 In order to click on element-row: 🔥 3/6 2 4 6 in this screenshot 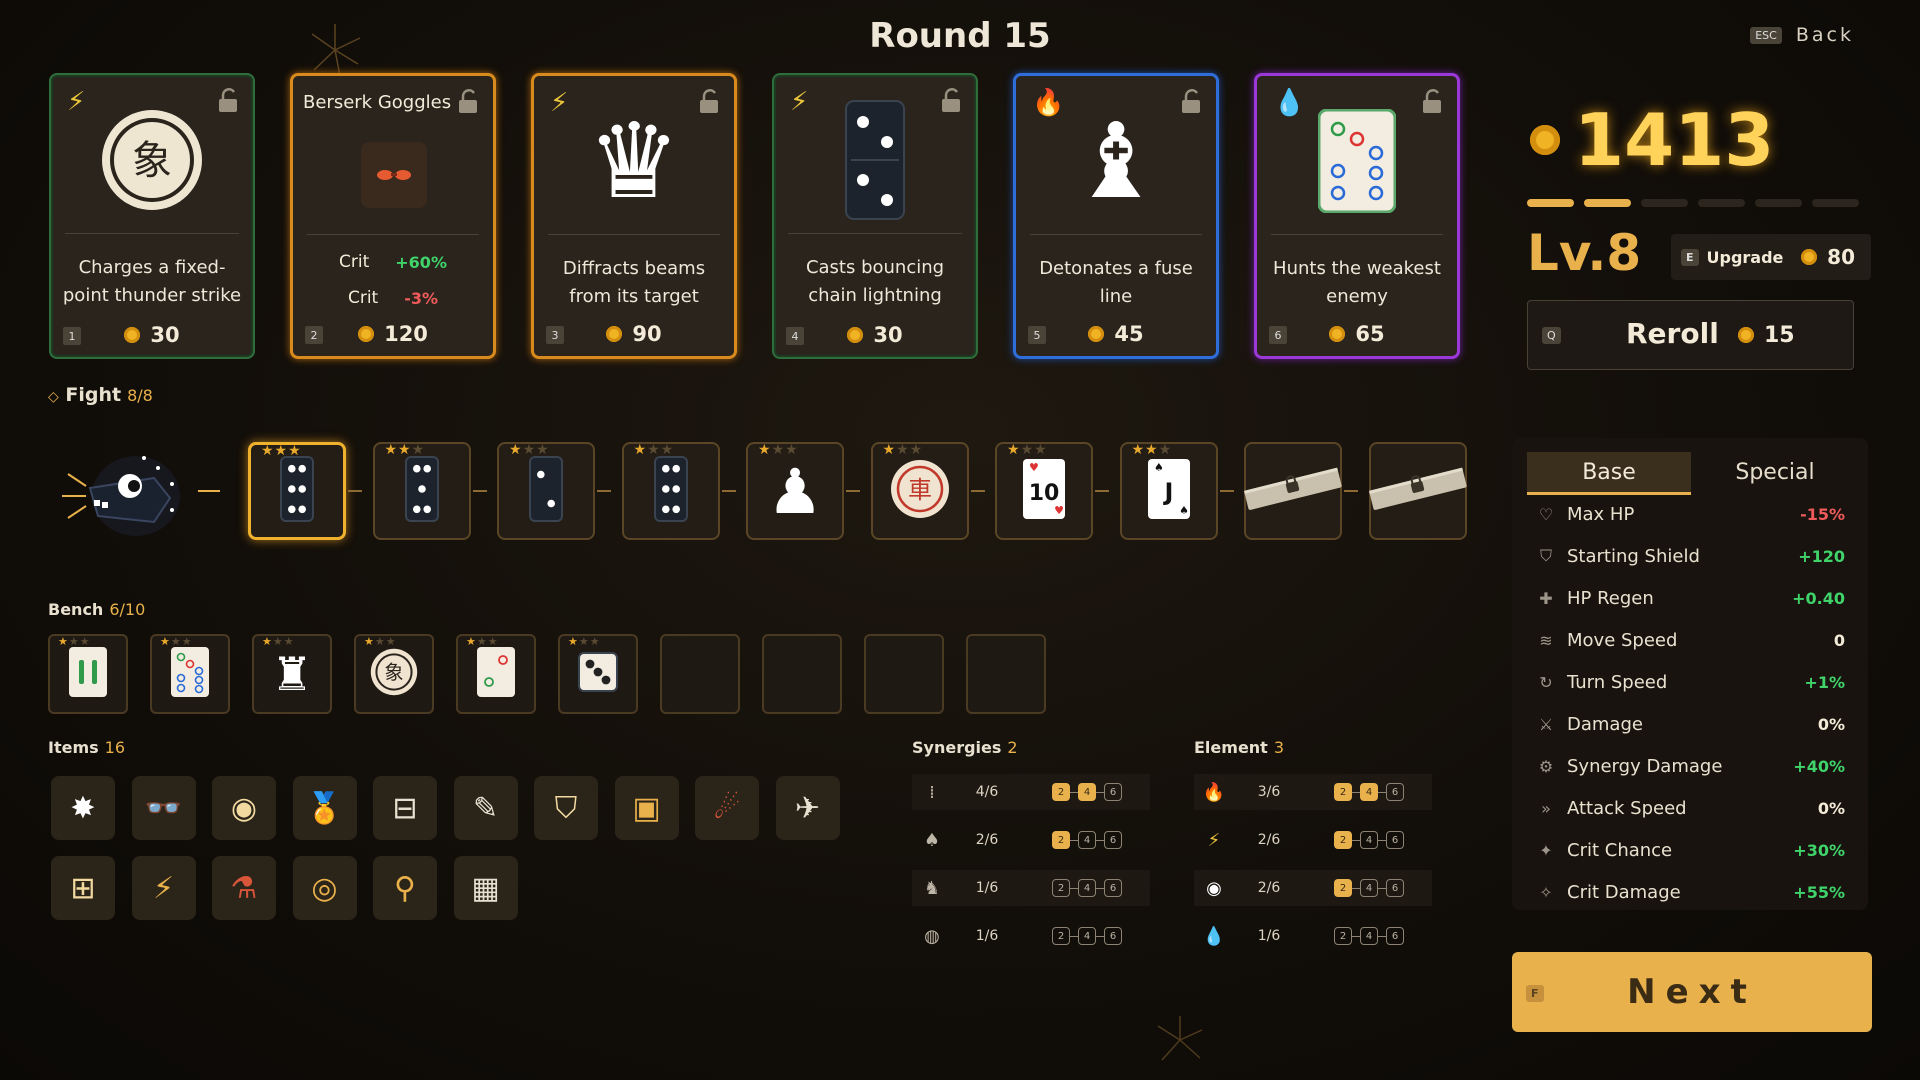, I will do `click(1313, 792)`.